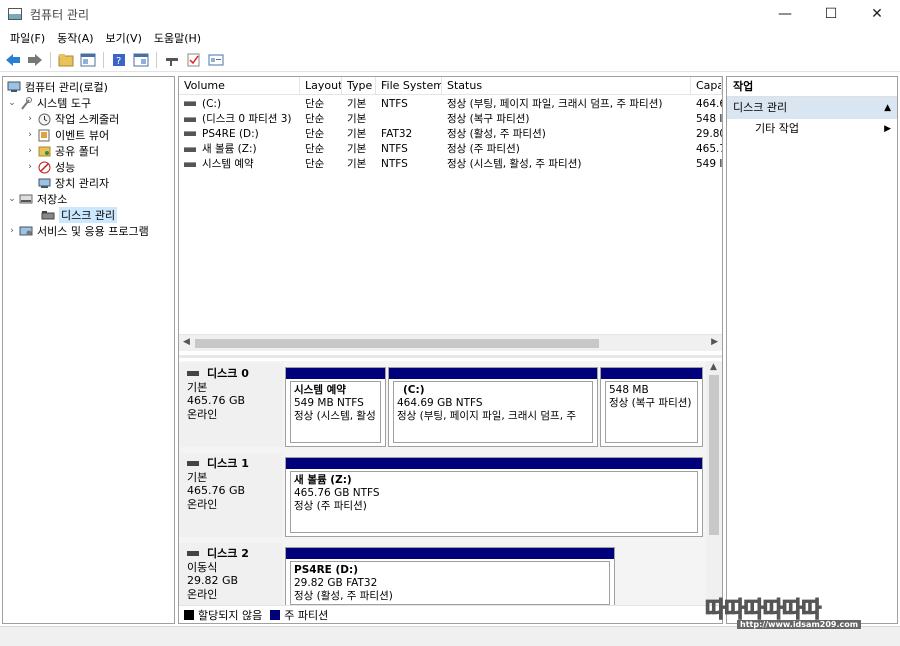 The width and height of the screenshot is (900, 646). I want to click on scroll-up-icon: ▲, so click(713, 367).